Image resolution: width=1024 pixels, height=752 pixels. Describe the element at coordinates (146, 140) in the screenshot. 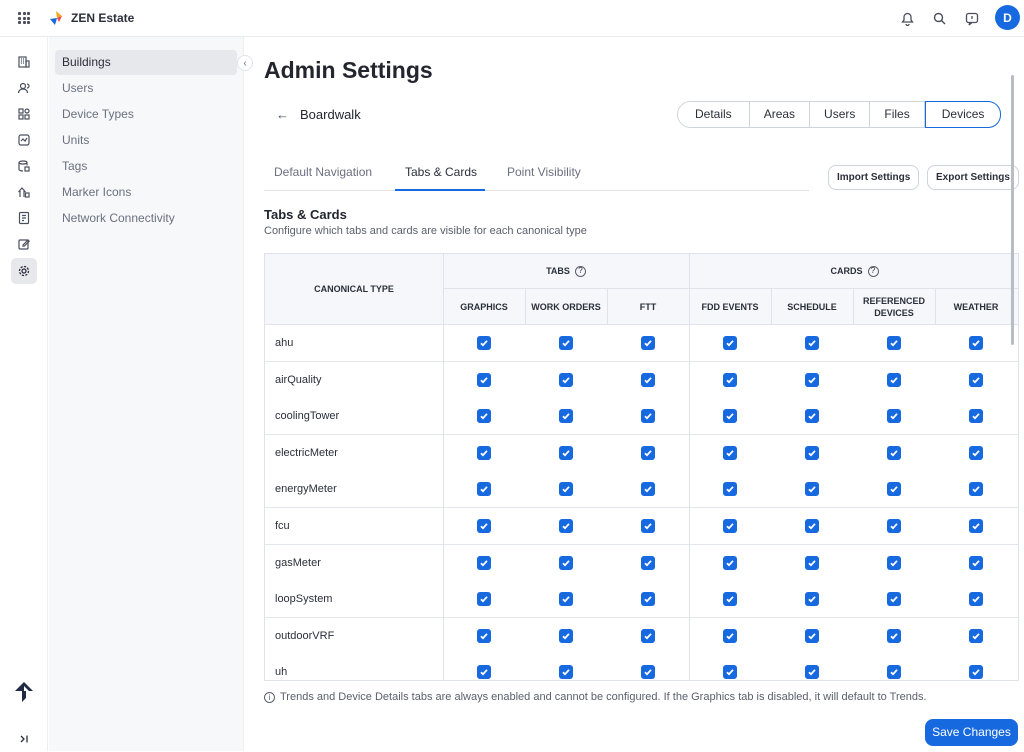

I see `sidebar-item-units: Units` at that location.